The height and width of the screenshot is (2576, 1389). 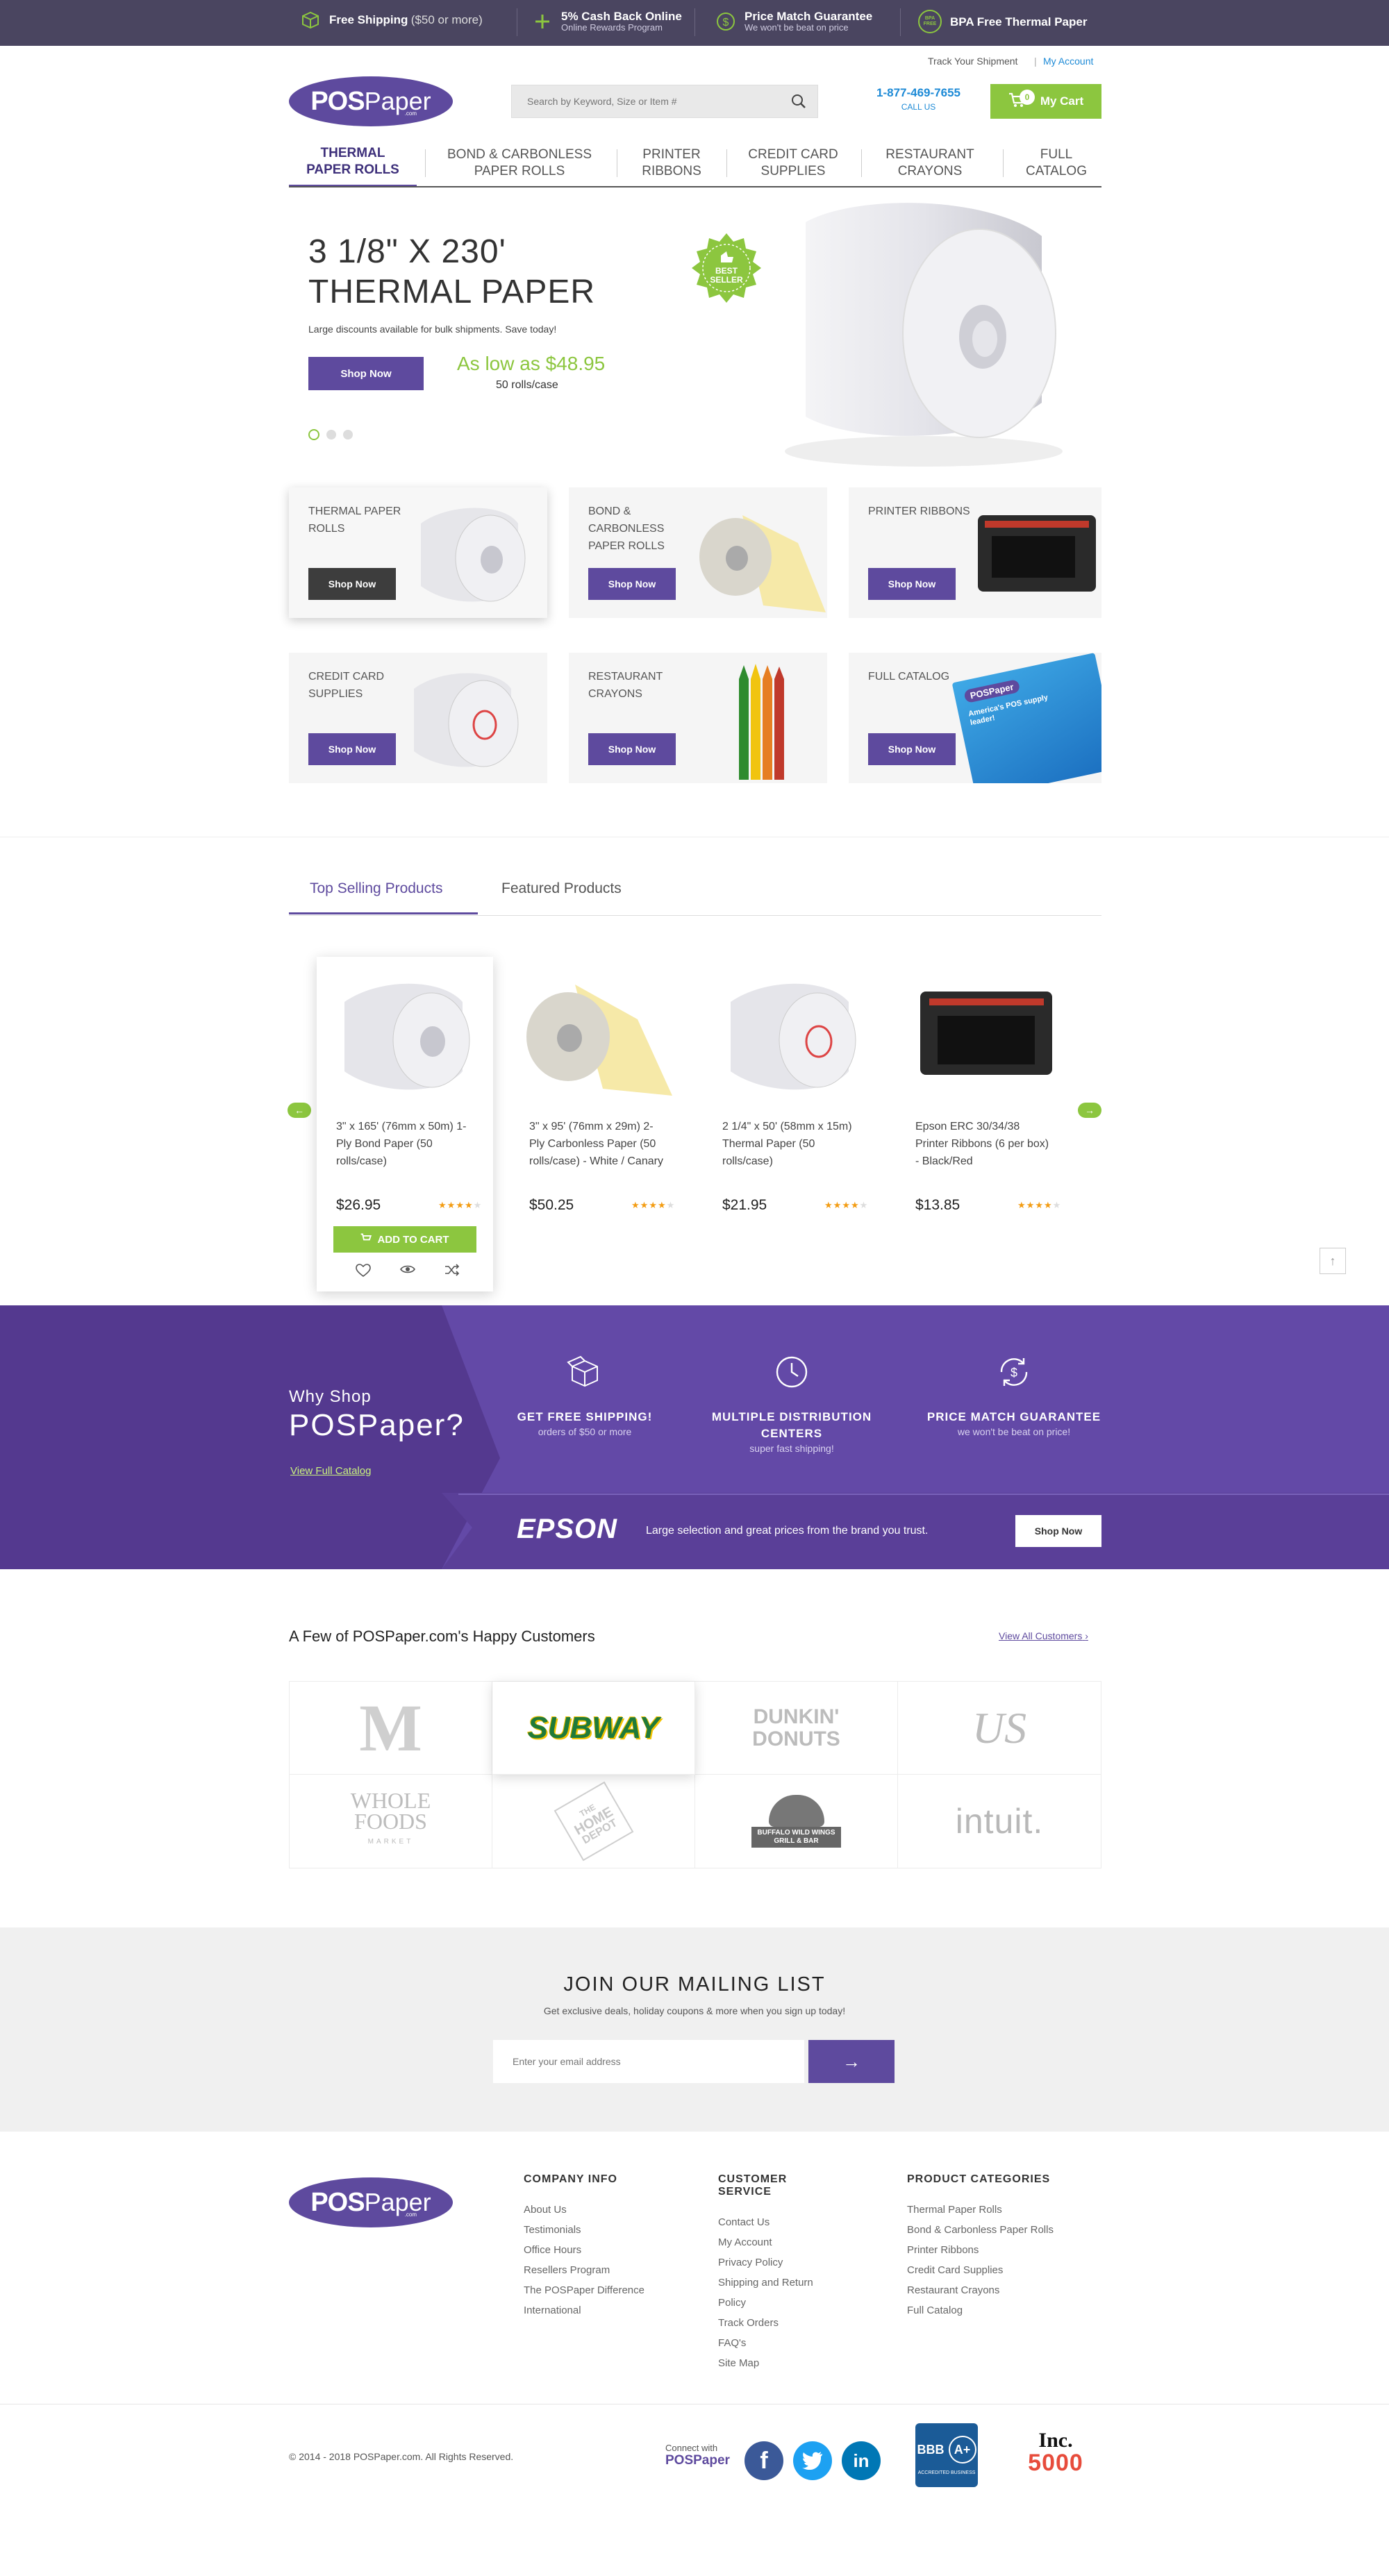 I want to click on footer-link-crayons: Restaurant Crayons, so click(x=980, y=2290).